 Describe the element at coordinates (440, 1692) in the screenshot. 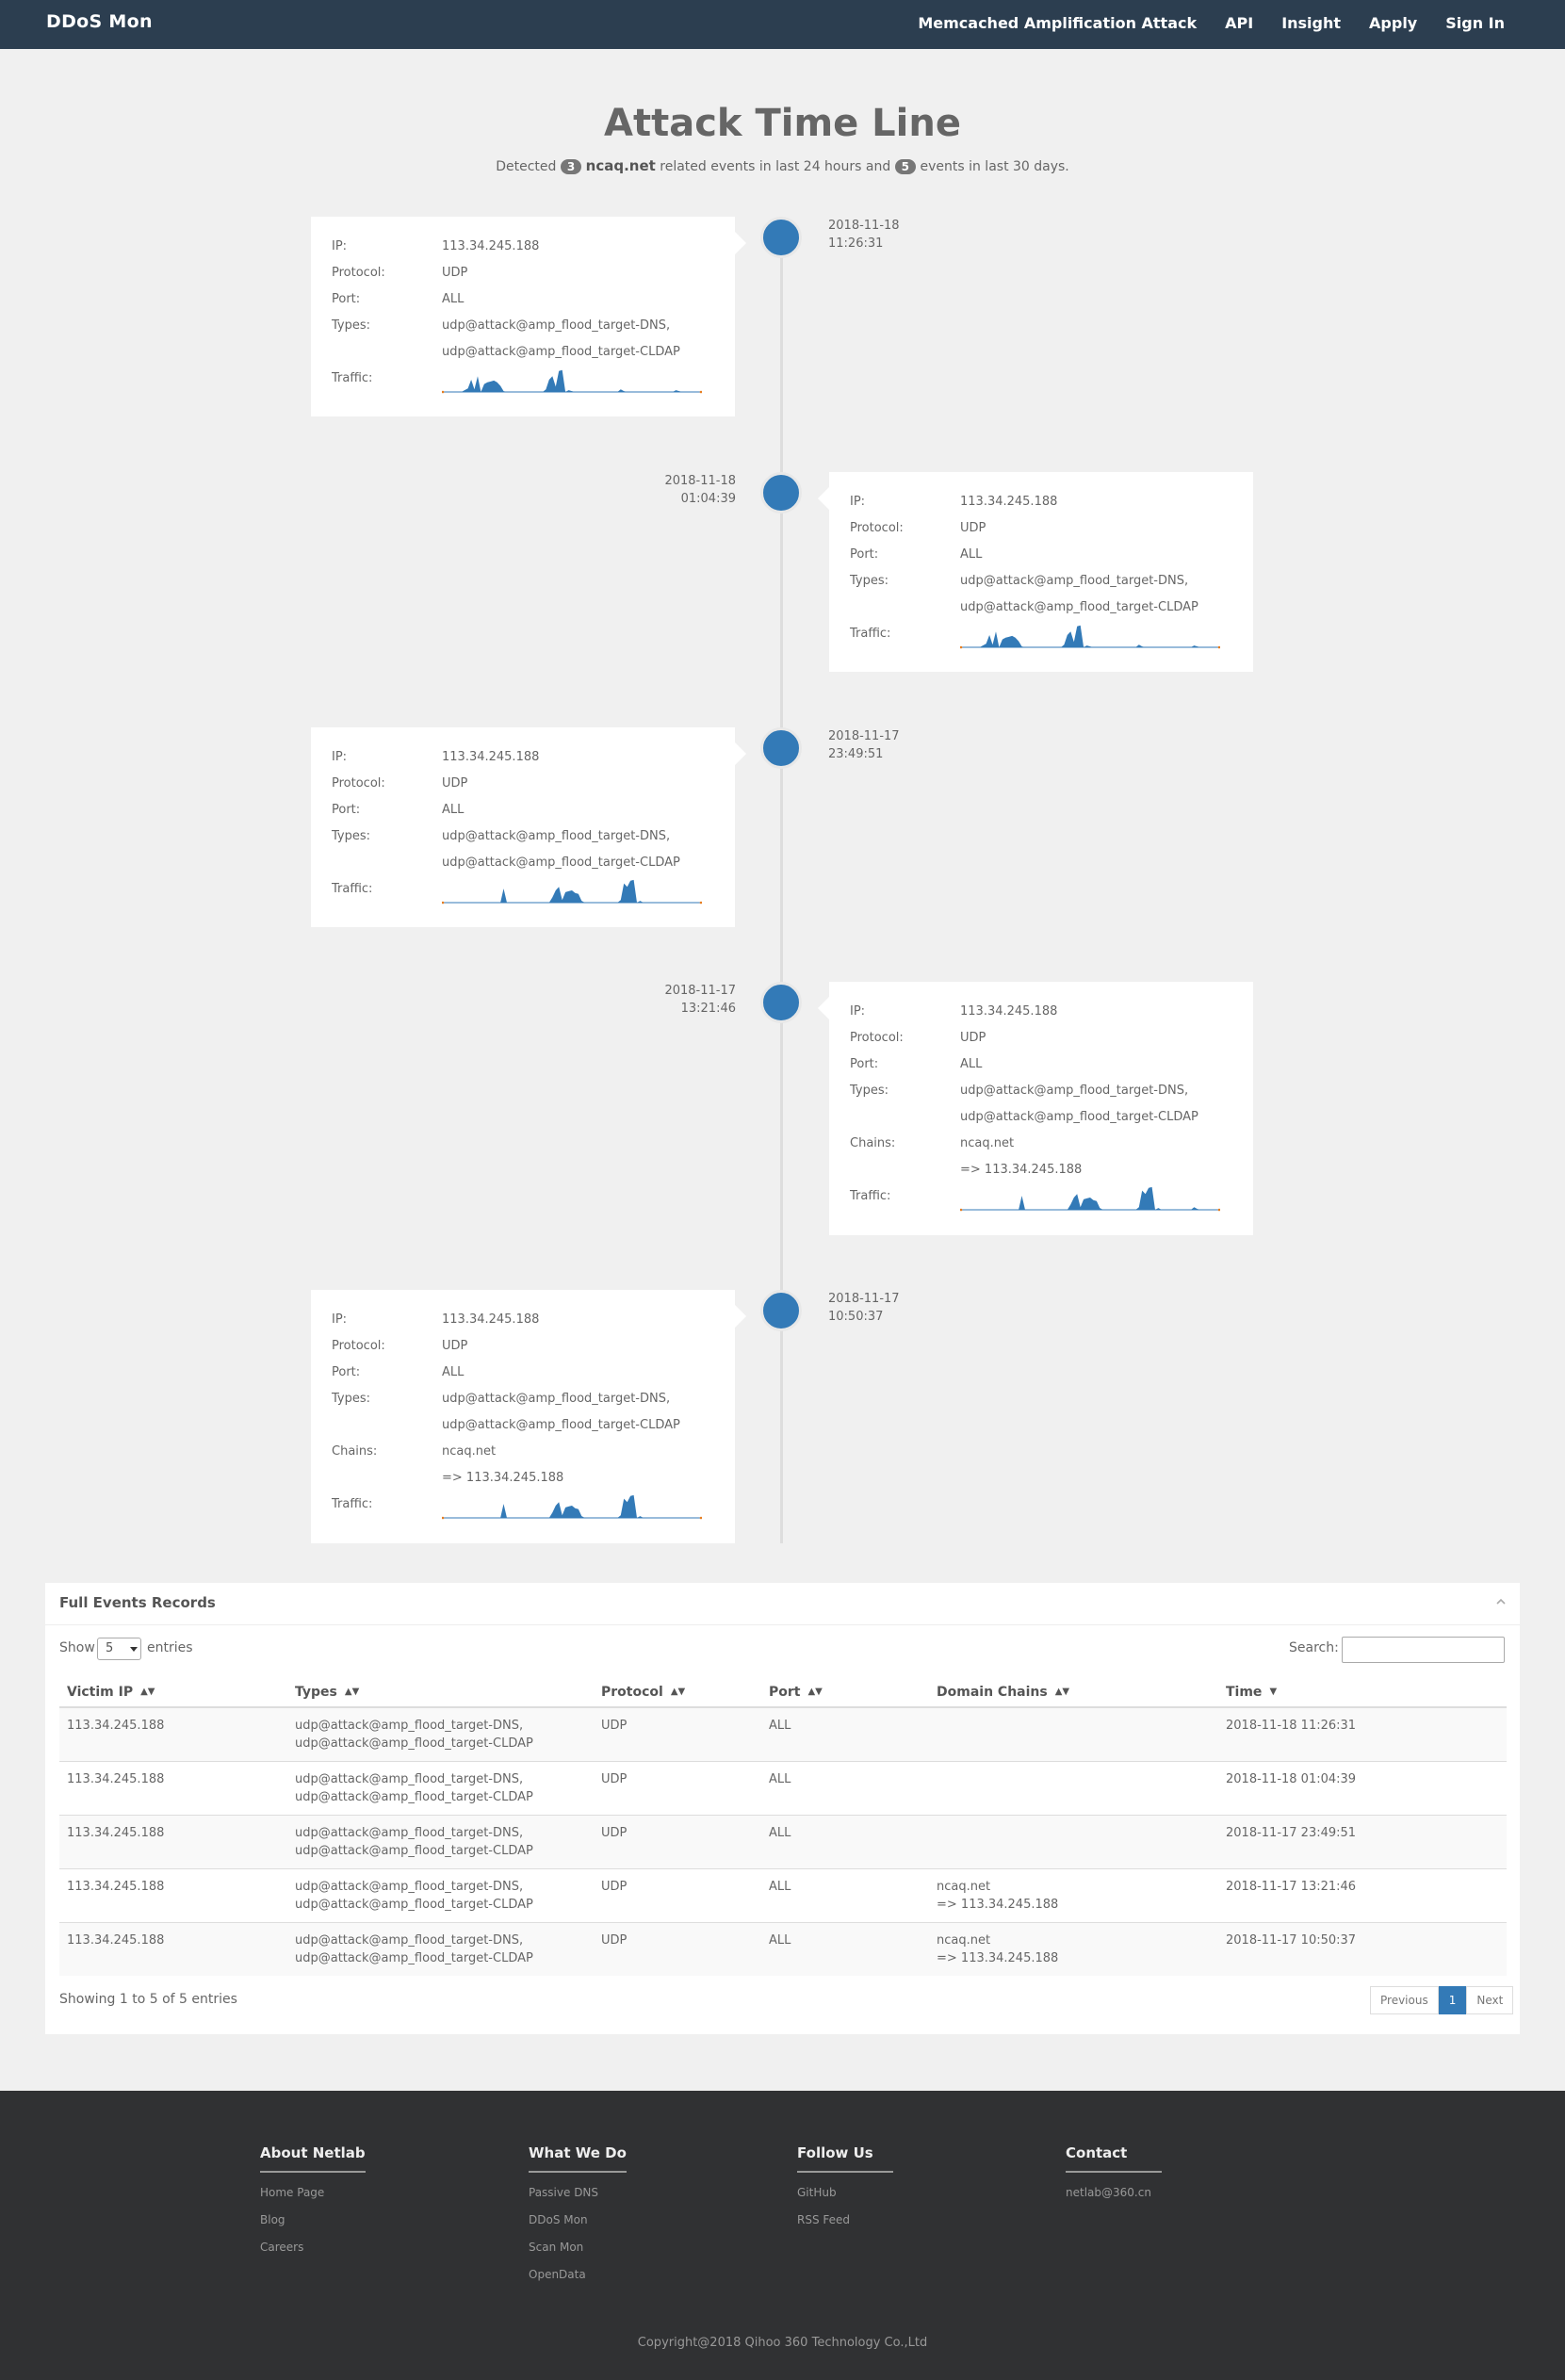

I see `col-types: Types ▲▼` at that location.